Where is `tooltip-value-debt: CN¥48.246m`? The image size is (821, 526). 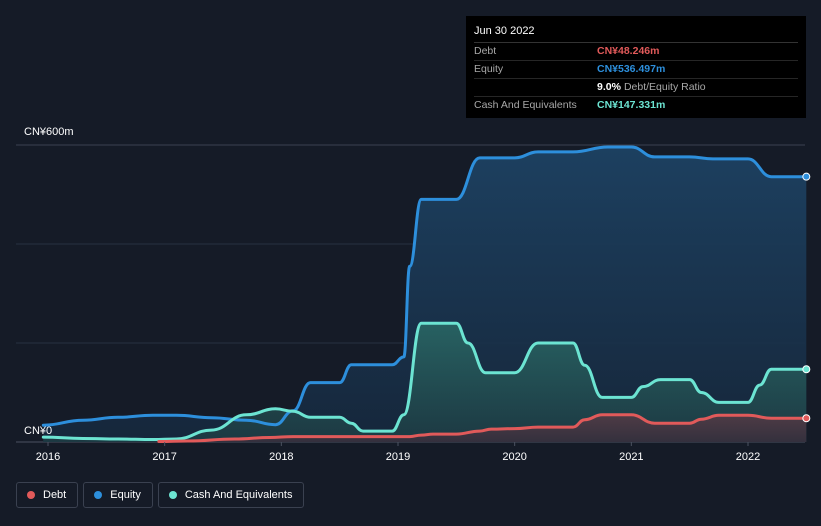
tooltip-value-debt: CN¥48.246m is located at coordinates (628, 51).